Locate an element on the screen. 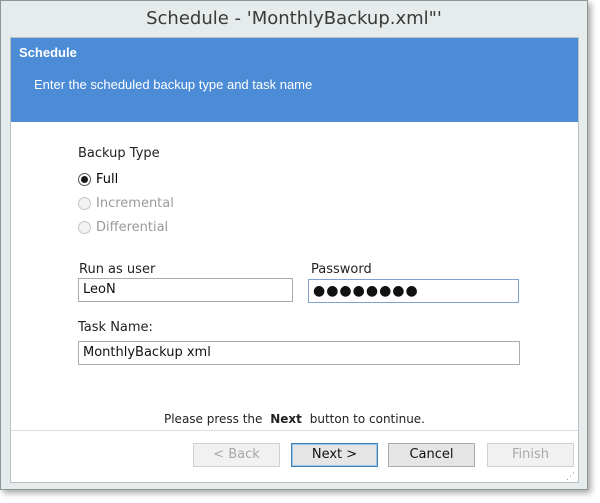  task-name-input: MonthlyBackup xml is located at coordinates (299, 353).